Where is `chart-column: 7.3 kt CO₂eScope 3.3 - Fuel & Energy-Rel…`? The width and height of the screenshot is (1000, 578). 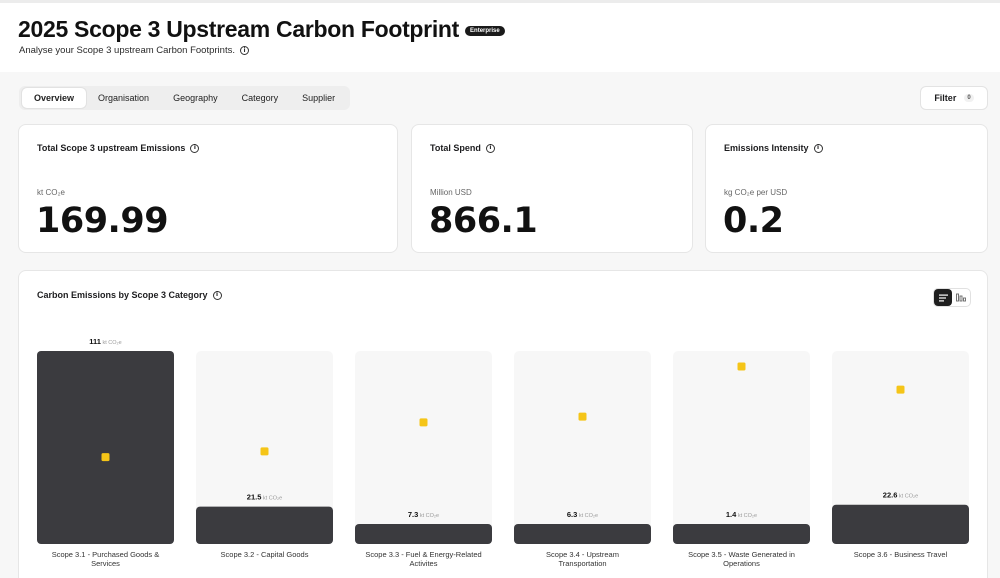 chart-column: 7.3 kt CO₂eScope 3.3 - Fuel & Energy-Rel… is located at coordinates (423, 459).